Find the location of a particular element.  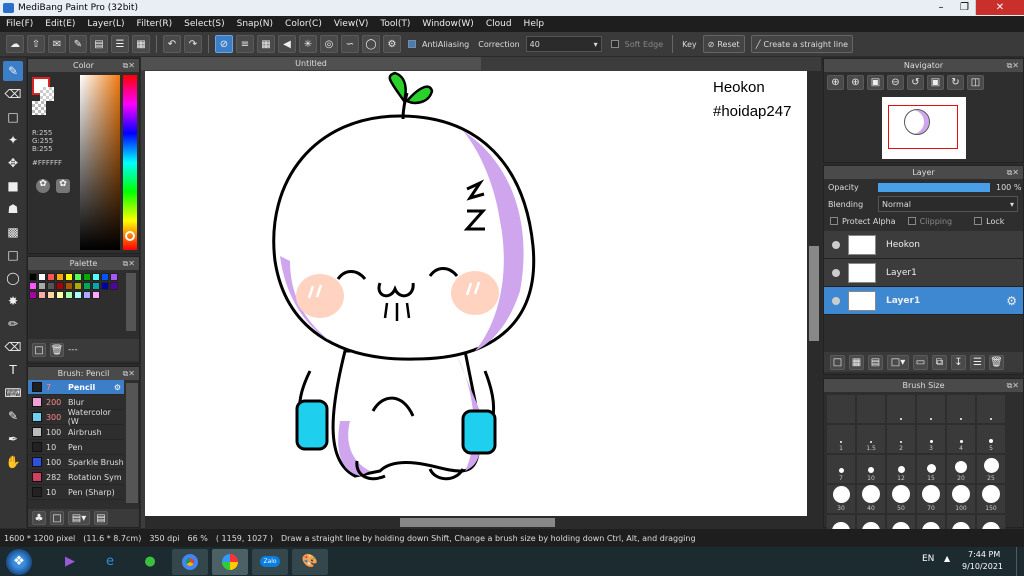

brush-scrollbar is located at coordinates (132, 443).